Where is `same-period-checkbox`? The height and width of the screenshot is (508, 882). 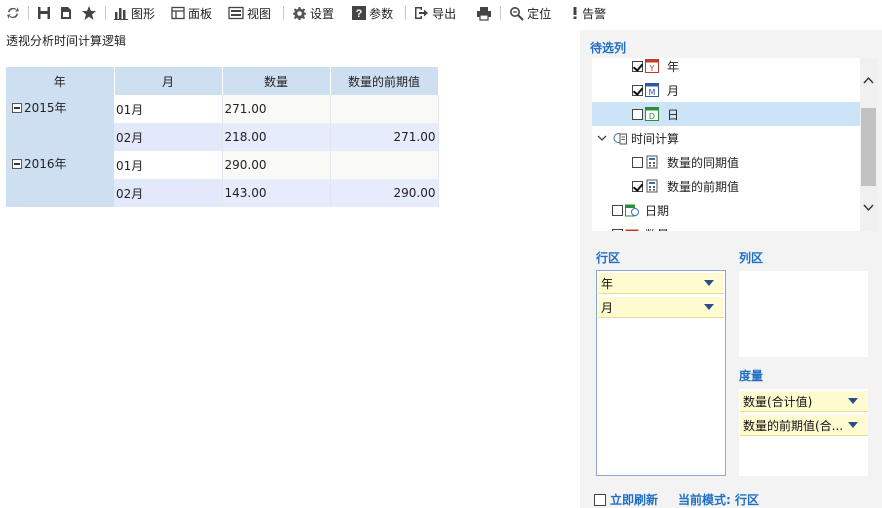 same-period-checkbox is located at coordinates (637, 162).